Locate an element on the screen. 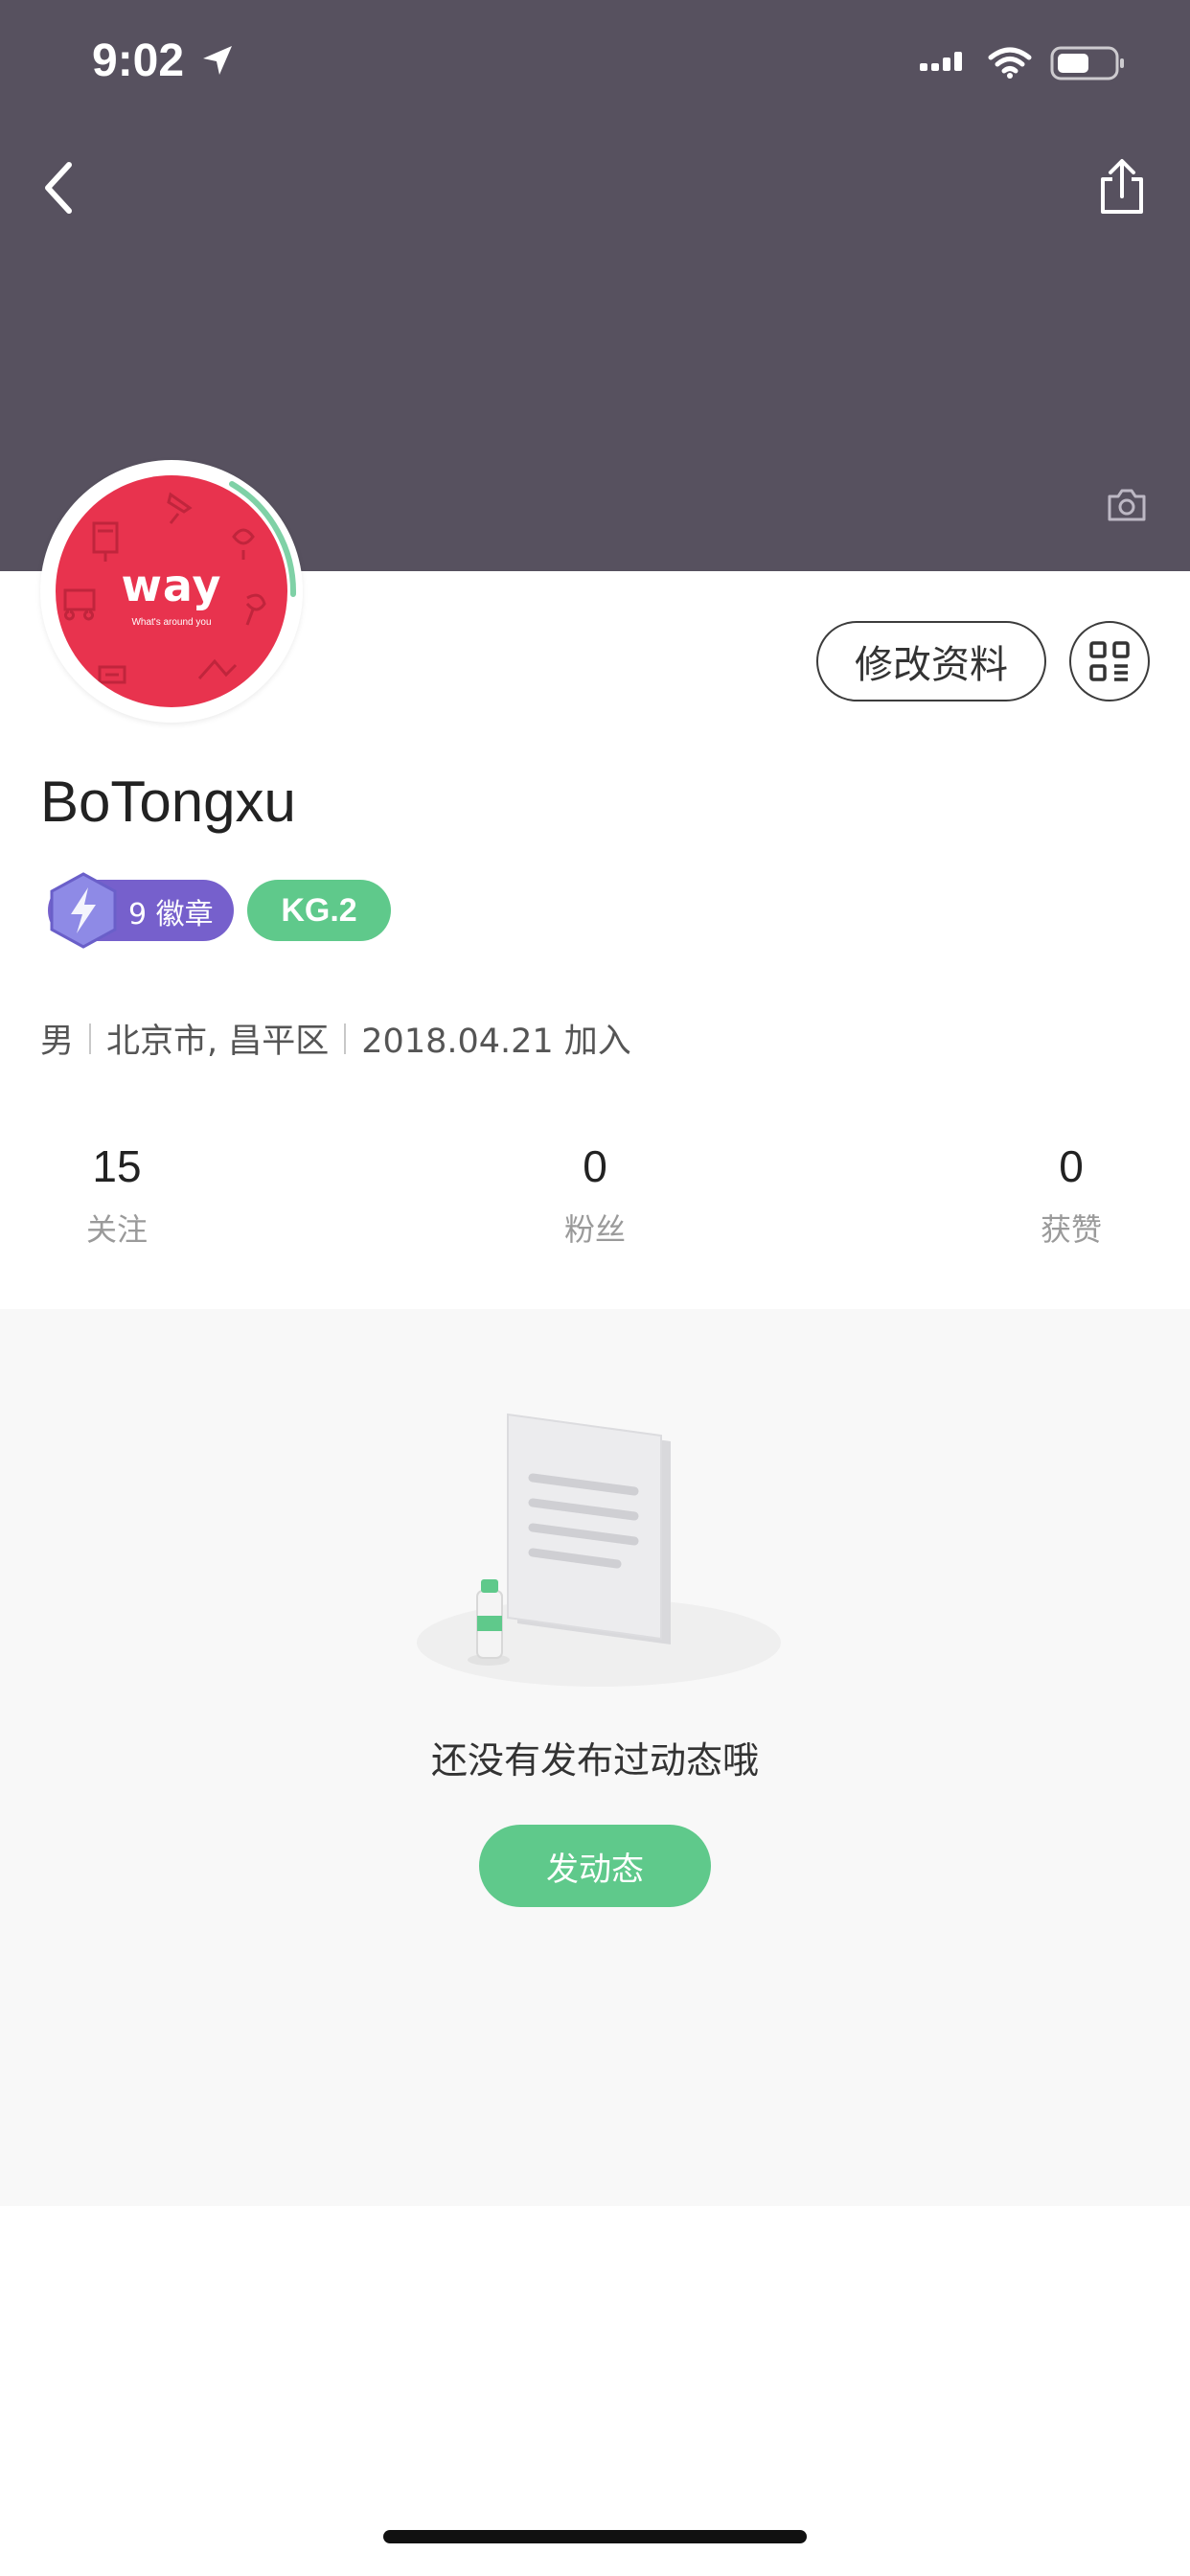 The image size is (1190, 2576). share-icon is located at coordinates (1122, 186).